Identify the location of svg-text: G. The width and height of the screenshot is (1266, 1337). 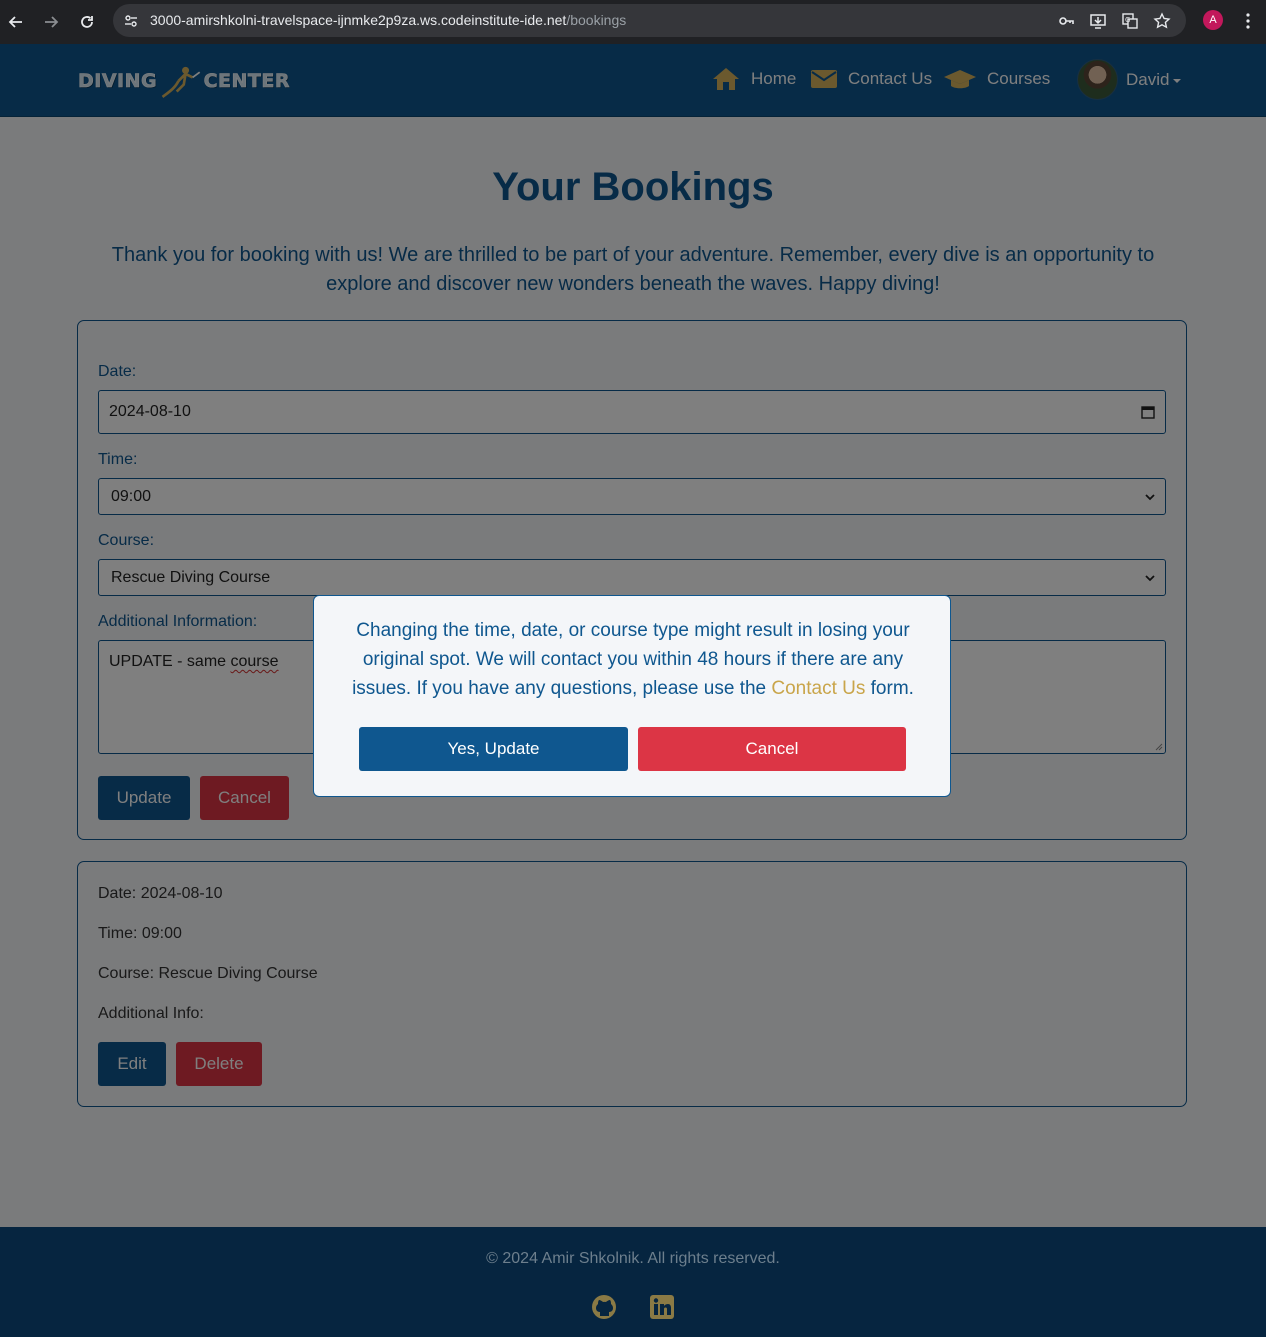
(1127, 20).